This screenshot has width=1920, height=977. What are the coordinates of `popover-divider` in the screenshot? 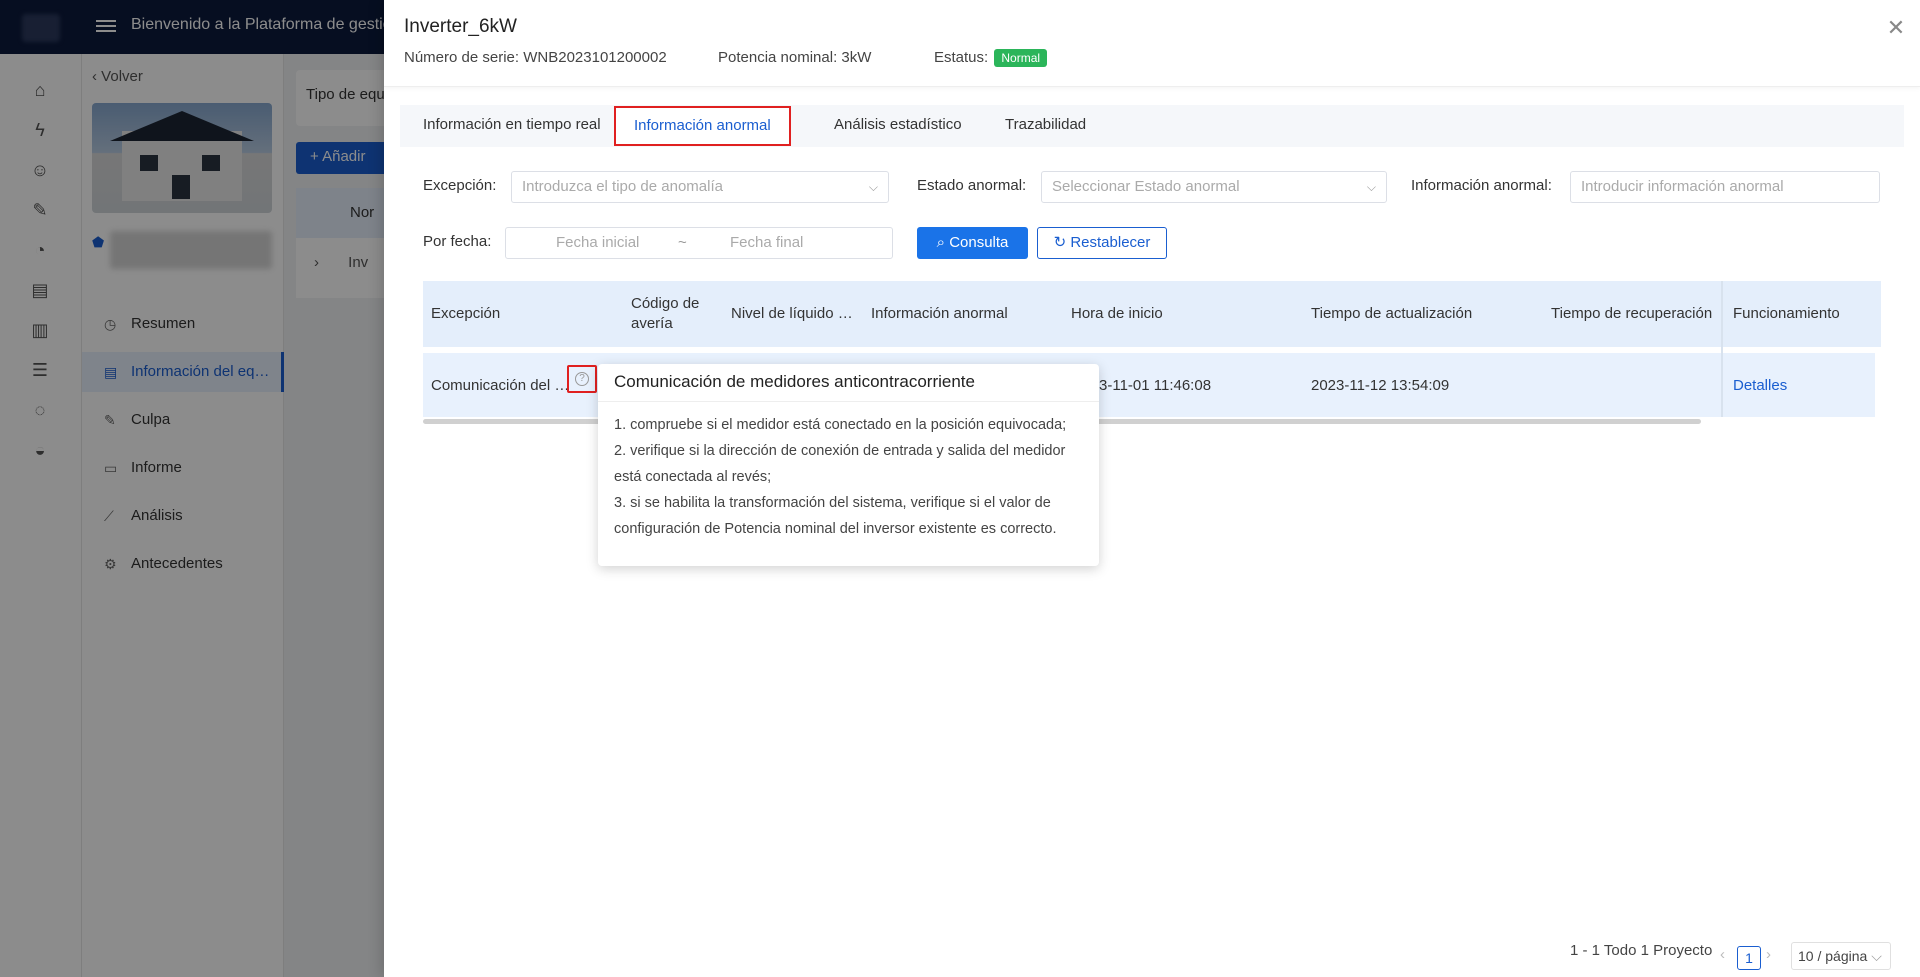 It's located at (848, 401).